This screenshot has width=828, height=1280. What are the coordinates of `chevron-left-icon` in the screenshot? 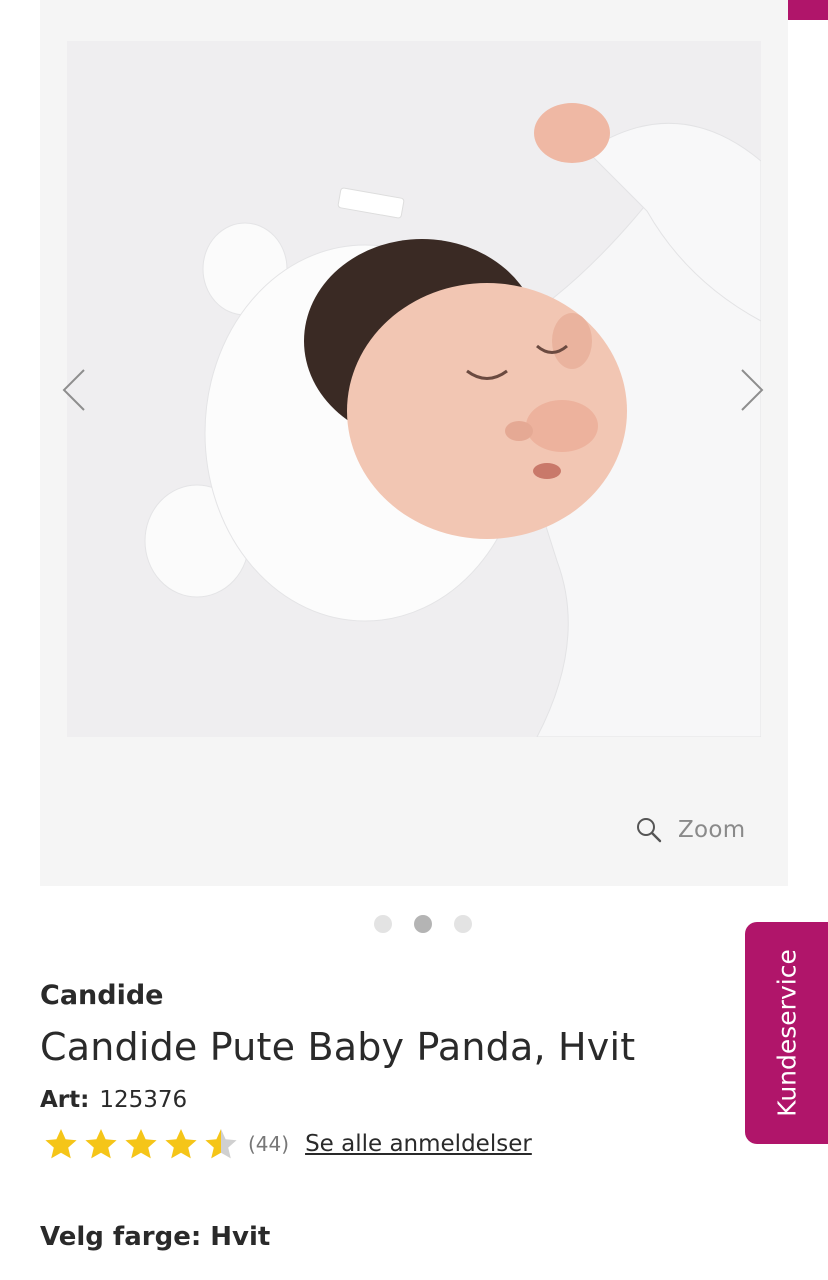 It's located at (73, 390).